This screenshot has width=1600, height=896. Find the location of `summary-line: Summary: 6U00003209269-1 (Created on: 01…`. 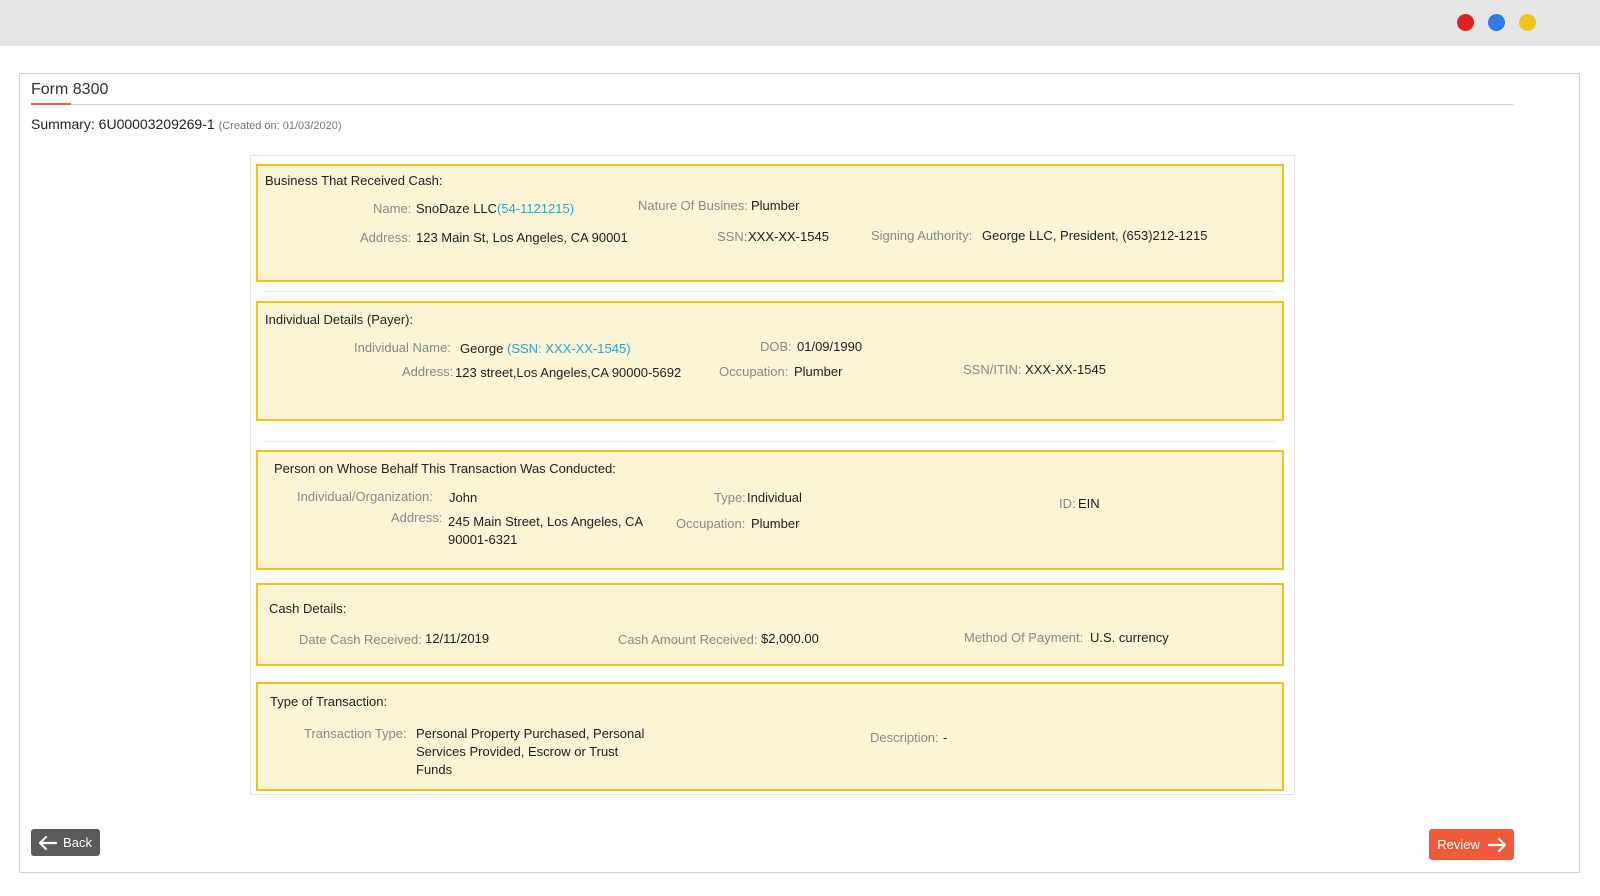

summary-line: Summary: 6U00003209269-1 (Created on: 01… is located at coordinates (186, 124).